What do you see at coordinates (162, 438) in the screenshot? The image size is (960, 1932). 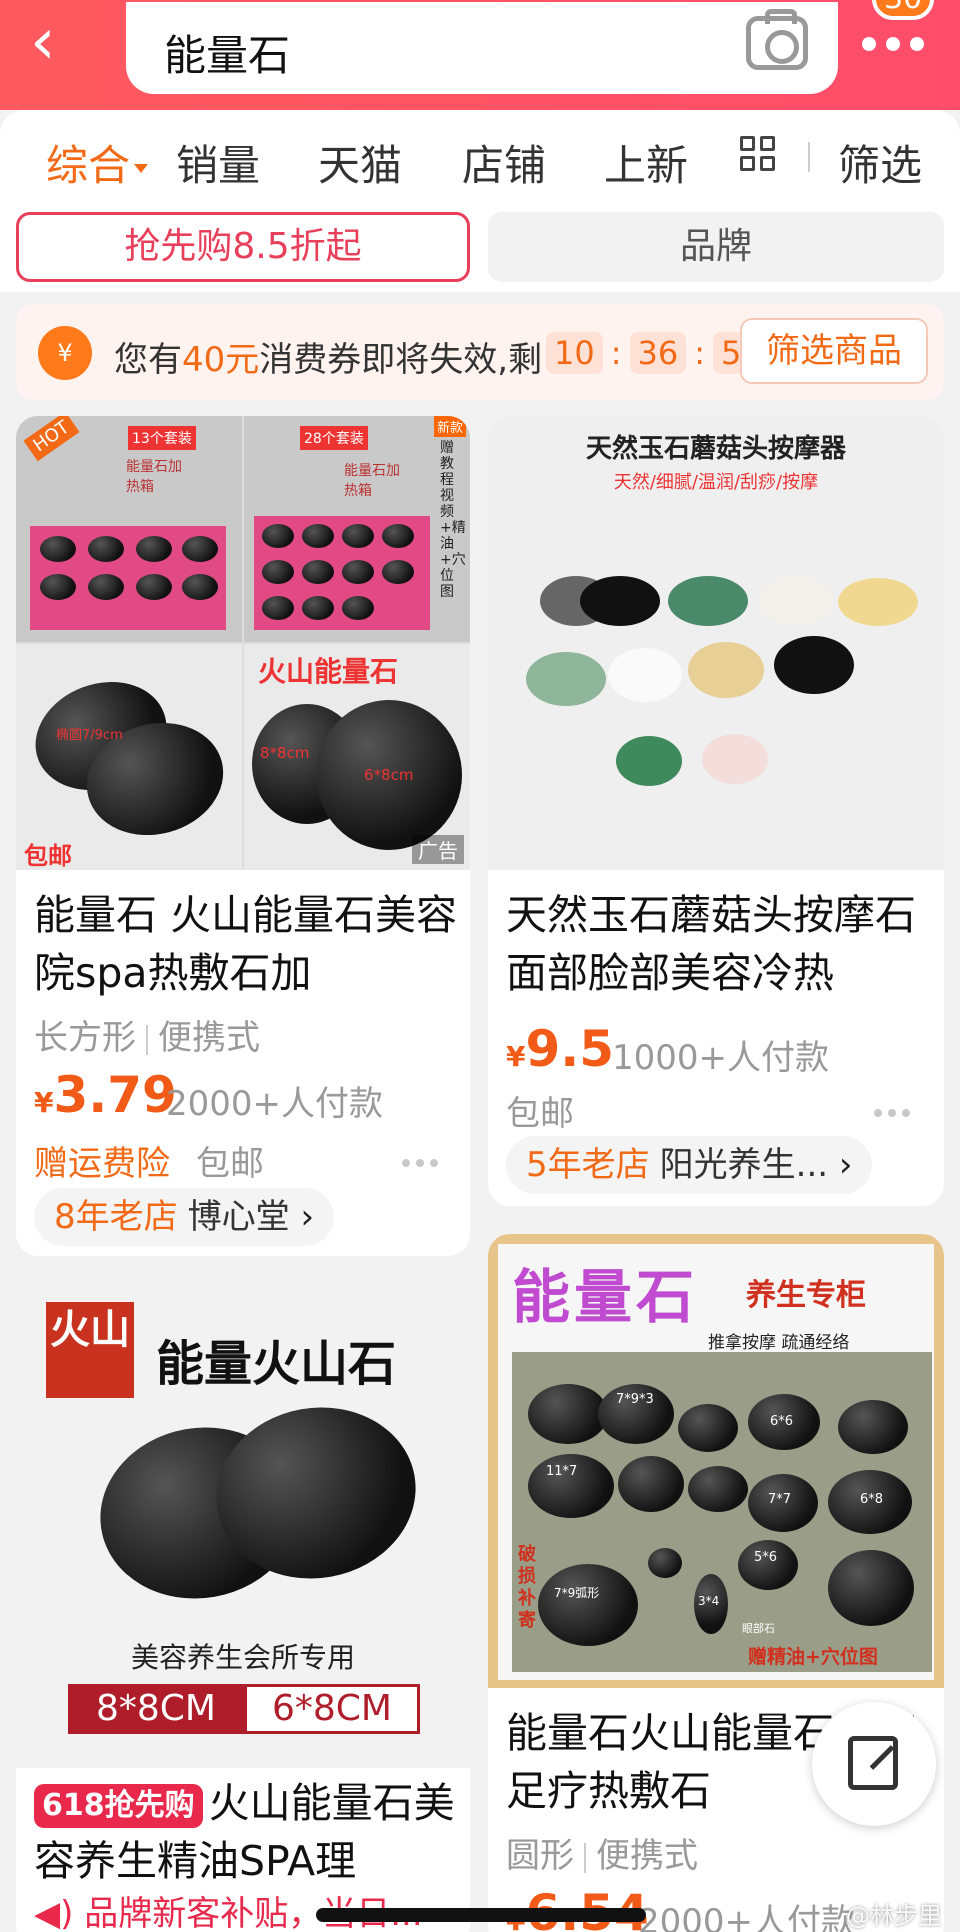 I see `image-text: 13个套装` at bounding box center [162, 438].